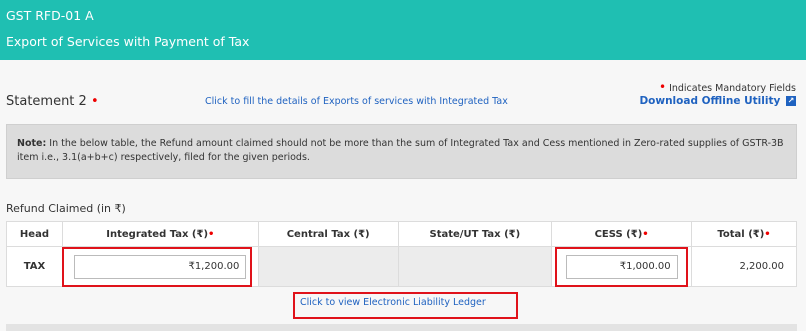  Describe the element at coordinates (710, 101) in the screenshot. I see `download-offline-utility-label: Download Offline Utility` at that location.